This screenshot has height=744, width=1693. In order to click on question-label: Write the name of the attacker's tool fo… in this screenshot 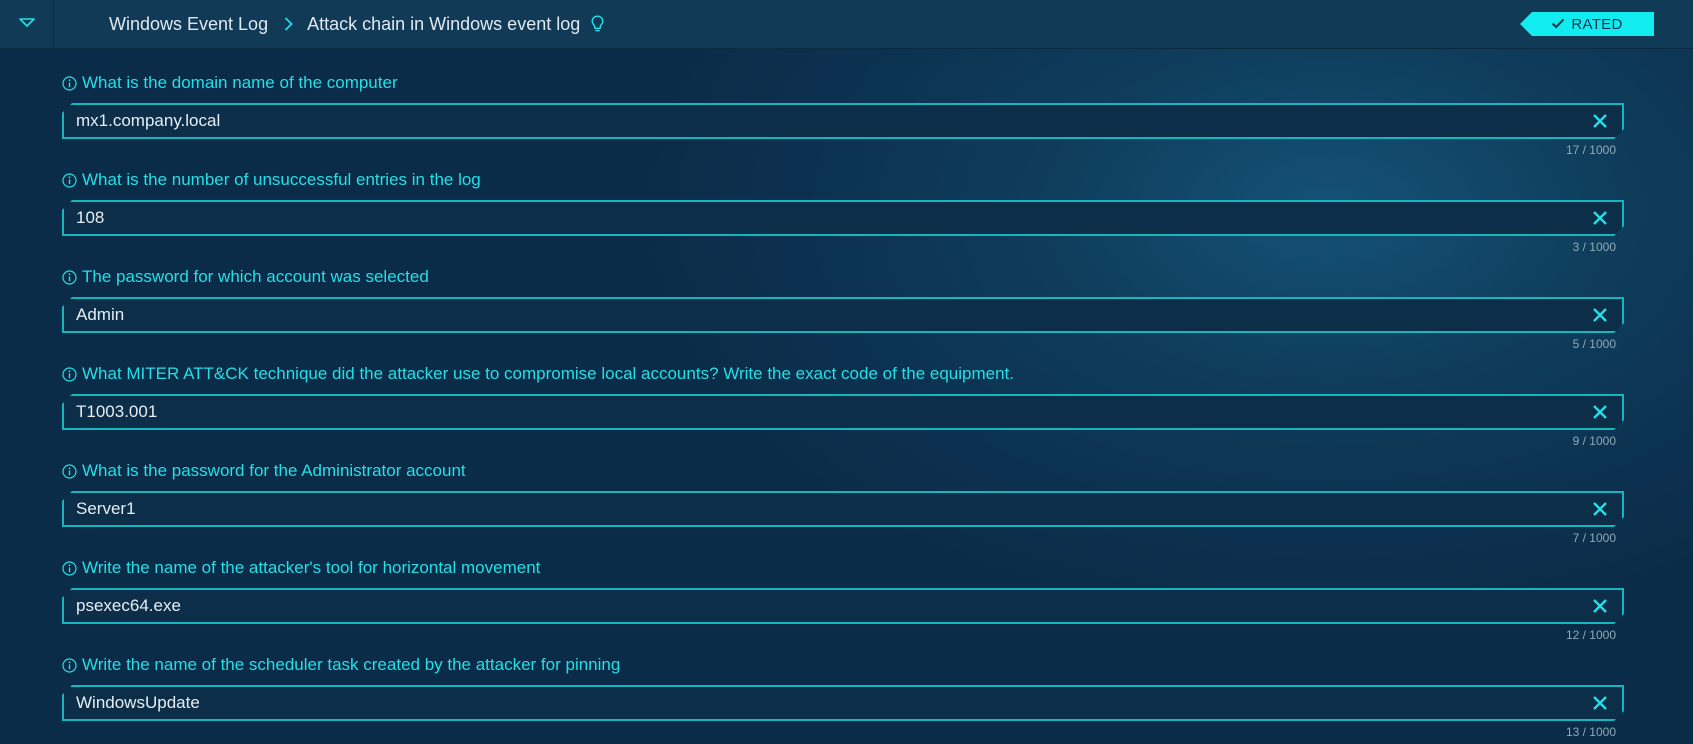, I will do `click(844, 568)`.